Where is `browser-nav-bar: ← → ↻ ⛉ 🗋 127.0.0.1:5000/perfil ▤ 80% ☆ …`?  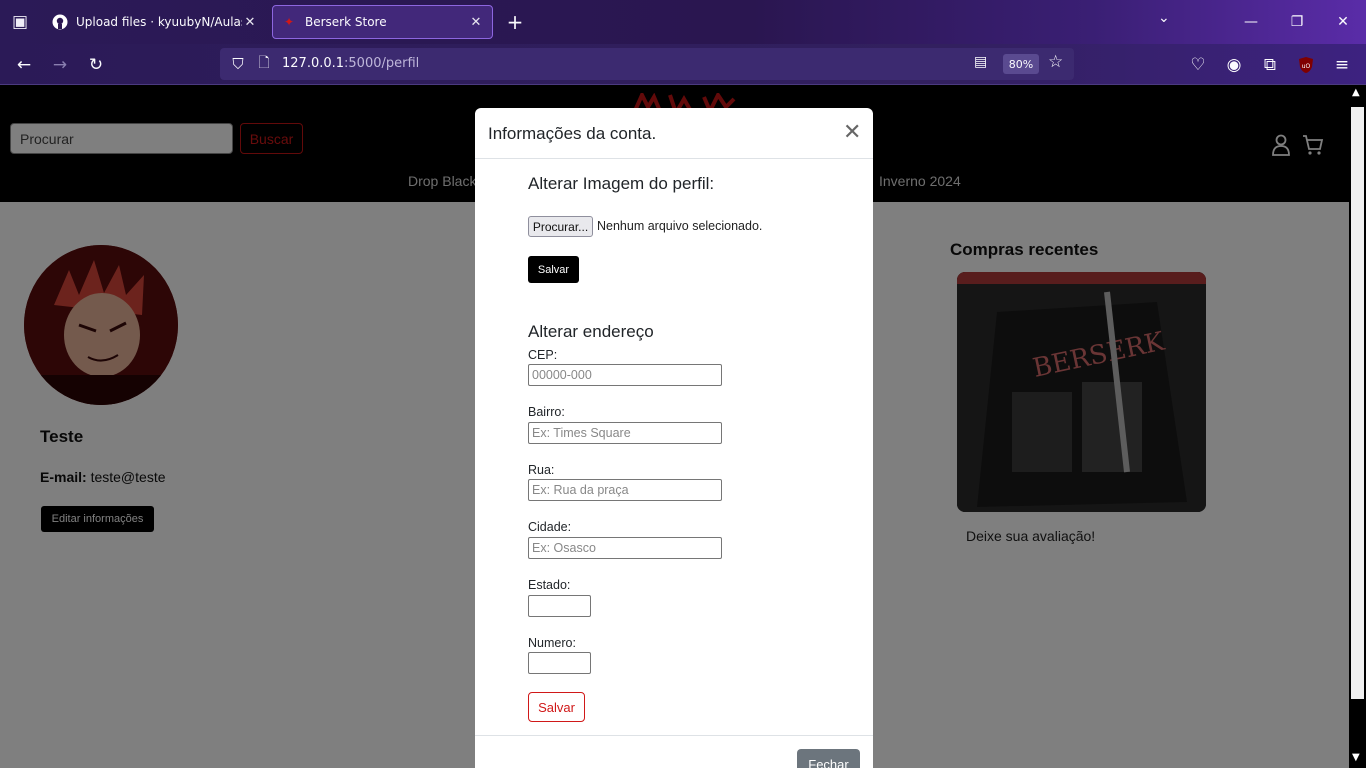
browser-nav-bar: ← → ↻ ⛉ 🗋 127.0.0.1:5000/perfil ▤ 80% ☆ … is located at coordinates (683, 64).